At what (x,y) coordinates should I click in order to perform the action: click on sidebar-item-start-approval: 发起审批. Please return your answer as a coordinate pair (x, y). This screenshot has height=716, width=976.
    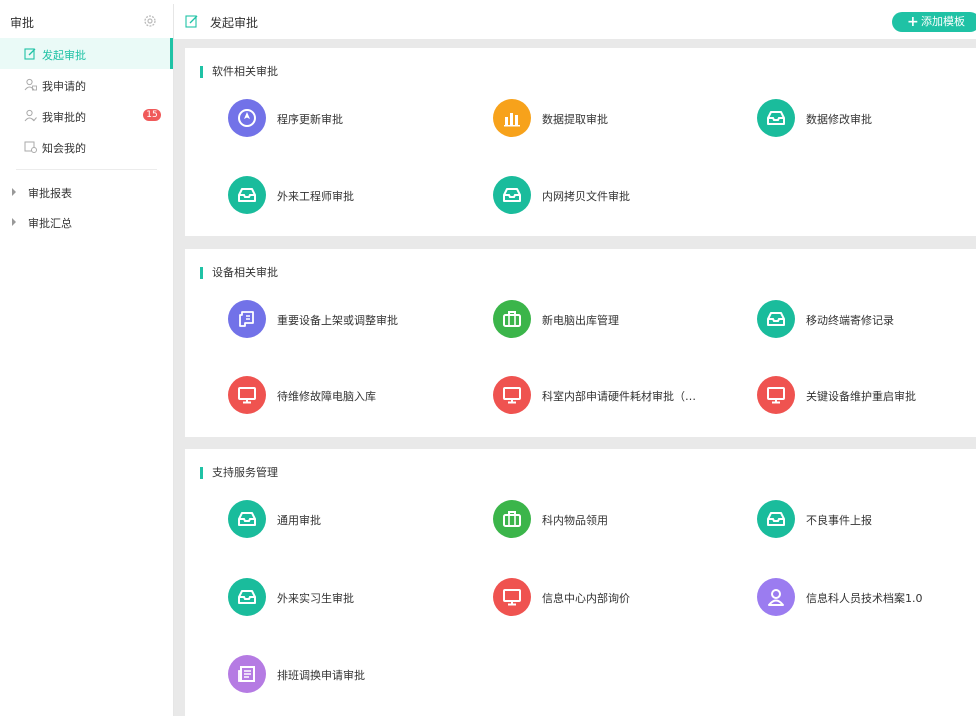
    Looking at the image, I should click on (86, 53).